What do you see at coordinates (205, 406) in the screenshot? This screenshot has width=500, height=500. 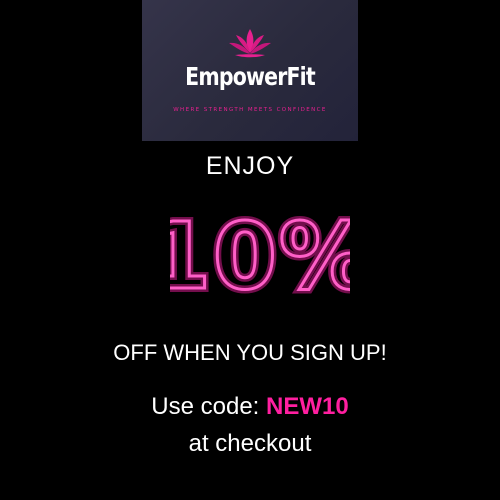 I see `code-prefix: Use code:` at bounding box center [205, 406].